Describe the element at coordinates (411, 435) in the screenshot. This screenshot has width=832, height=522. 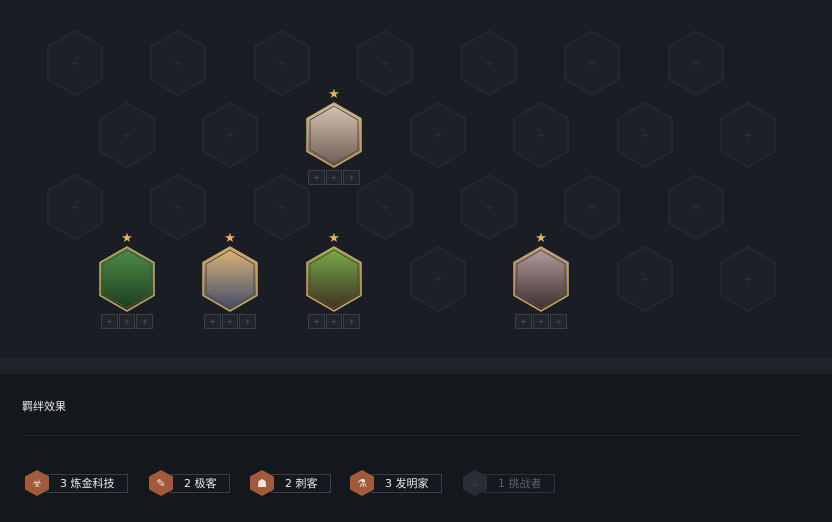
I see `divider` at that location.